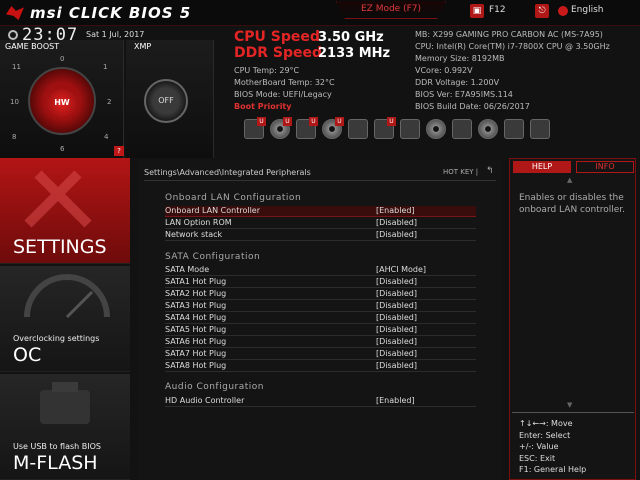  I want to click on dial-number: 1, so click(105, 67).